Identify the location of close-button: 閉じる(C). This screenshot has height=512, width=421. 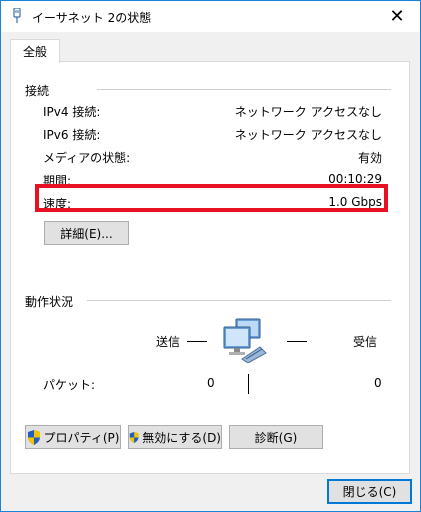
(369, 491).